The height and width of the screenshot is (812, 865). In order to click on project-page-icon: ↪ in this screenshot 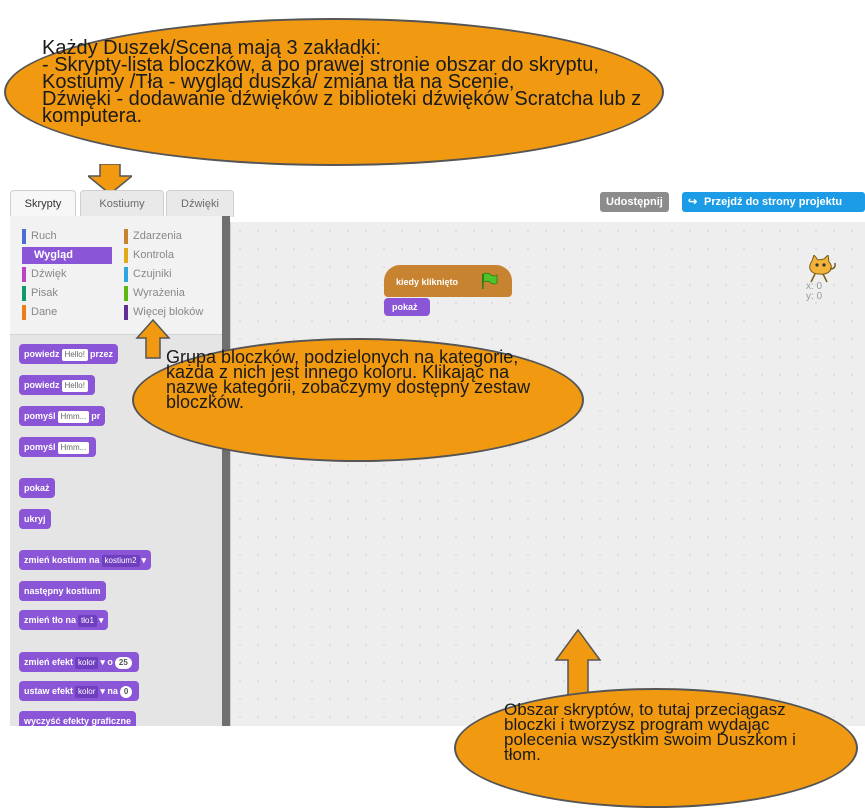, I will do `click(693, 202)`.